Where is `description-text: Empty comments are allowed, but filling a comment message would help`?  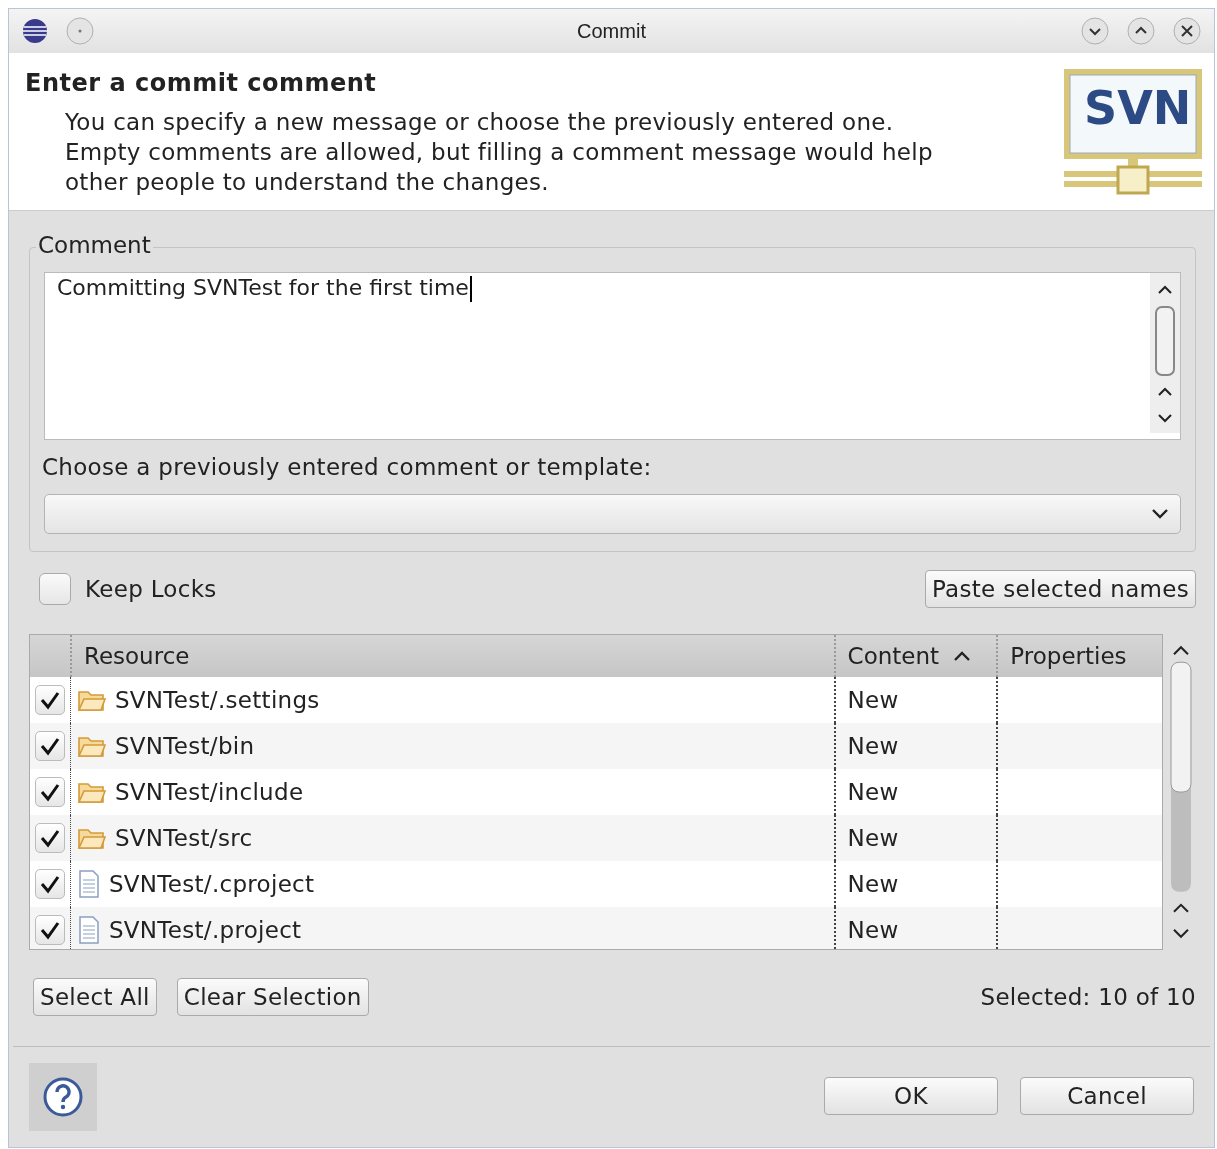
description-text: Empty comments are allowed, but filling a comment message would help is located at coordinates (499, 152).